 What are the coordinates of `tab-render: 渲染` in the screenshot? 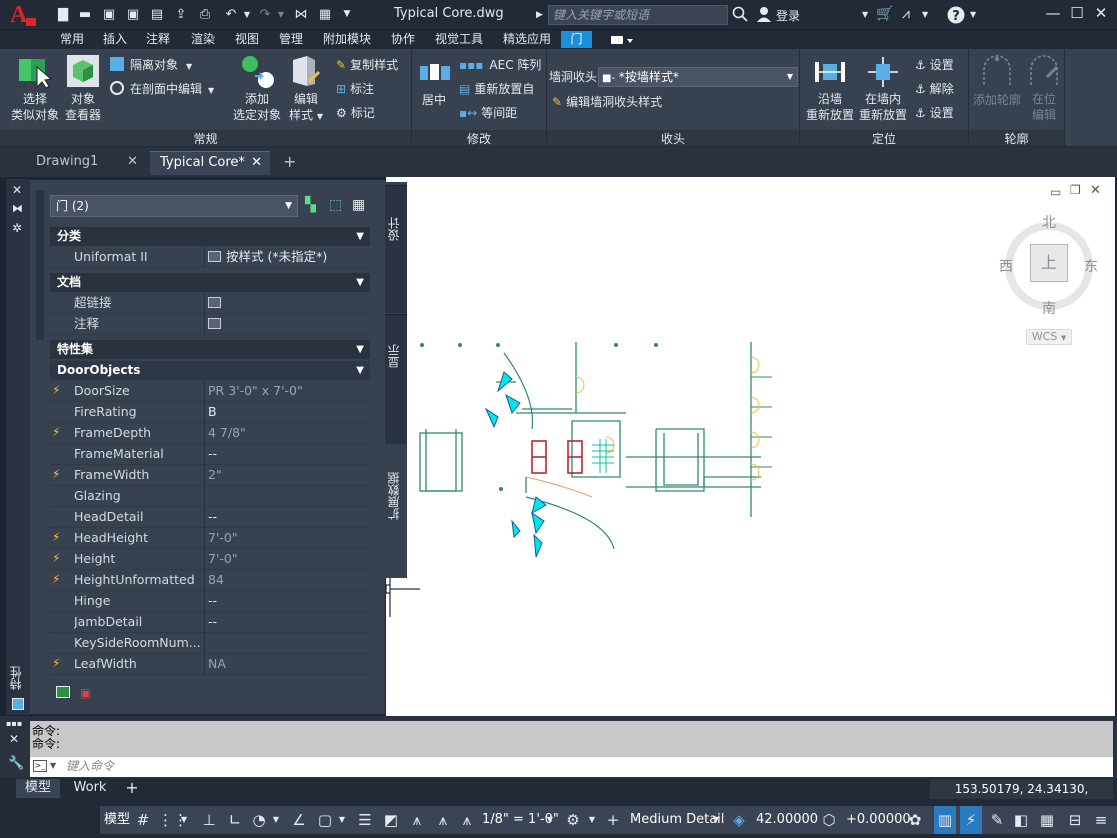 It's located at (203, 39).